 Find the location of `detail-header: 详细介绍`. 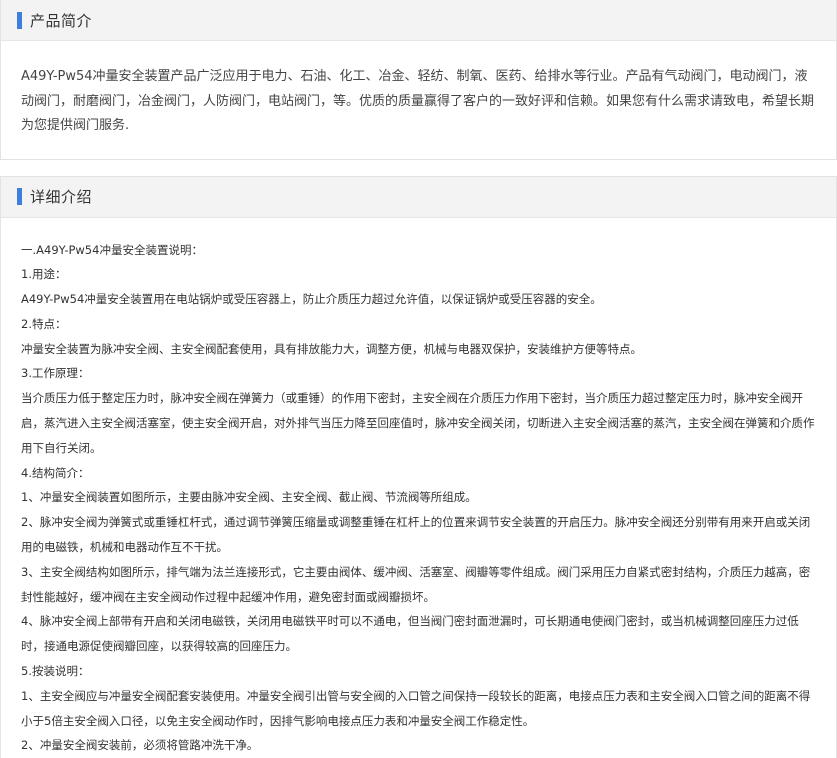

detail-header: 详细介绍 is located at coordinates (418, 197).